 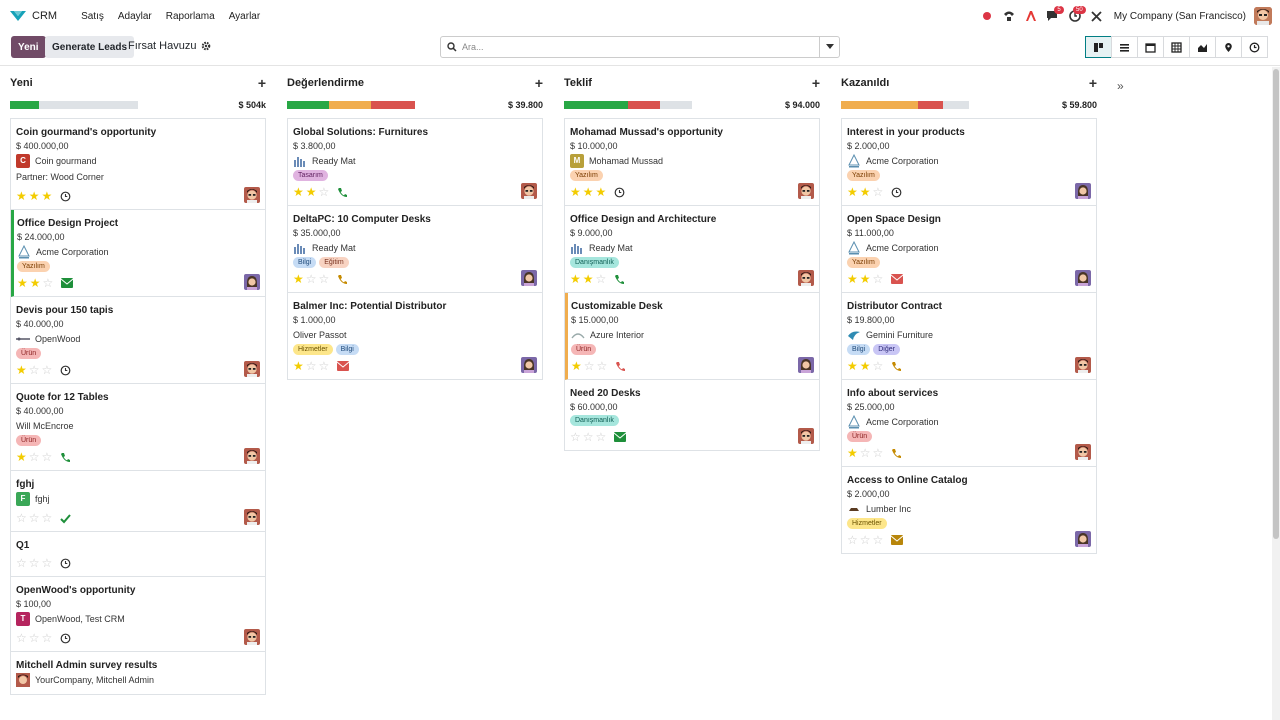 I want to click on scrollbar, so click(x=1276, y=393).